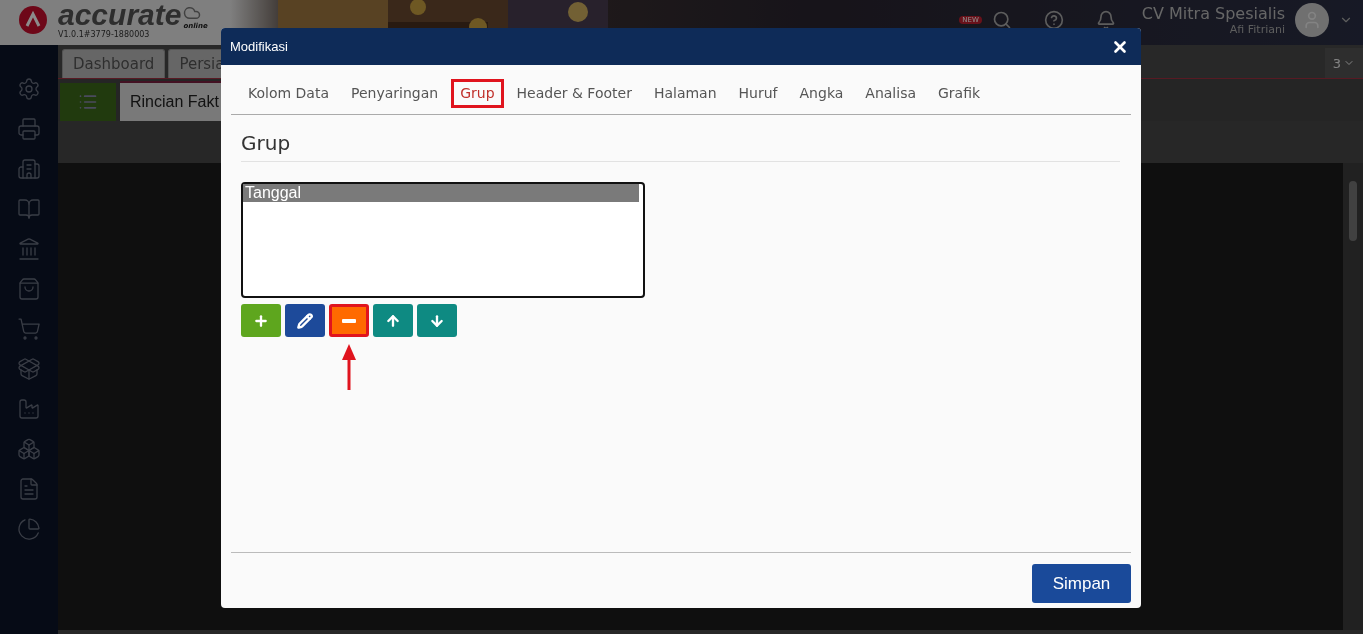  What do you see at coordinates (104, 34) in the screenshot?
I see `version-text: V1.0.1#3779-1880003` at bounding box center [104, 34].